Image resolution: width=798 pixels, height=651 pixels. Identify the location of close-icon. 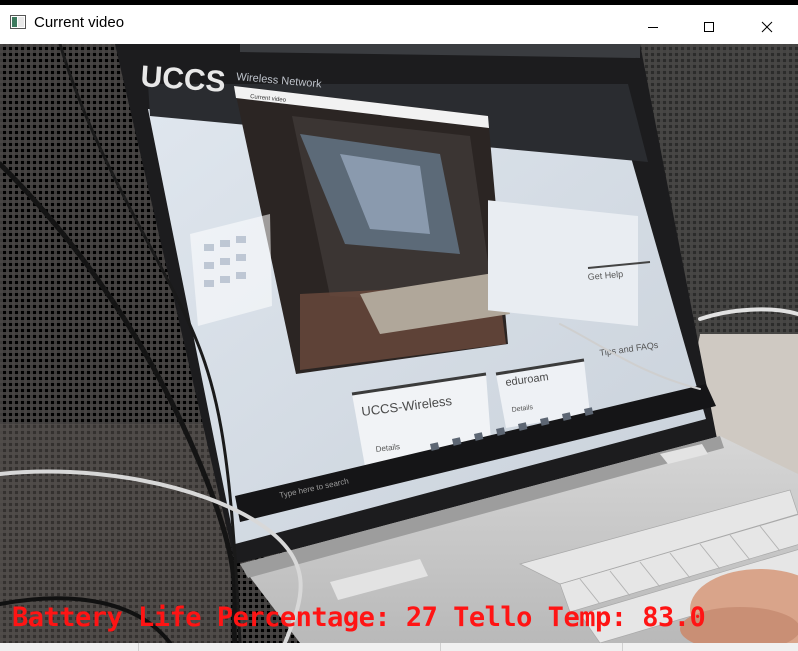
(767, 27).